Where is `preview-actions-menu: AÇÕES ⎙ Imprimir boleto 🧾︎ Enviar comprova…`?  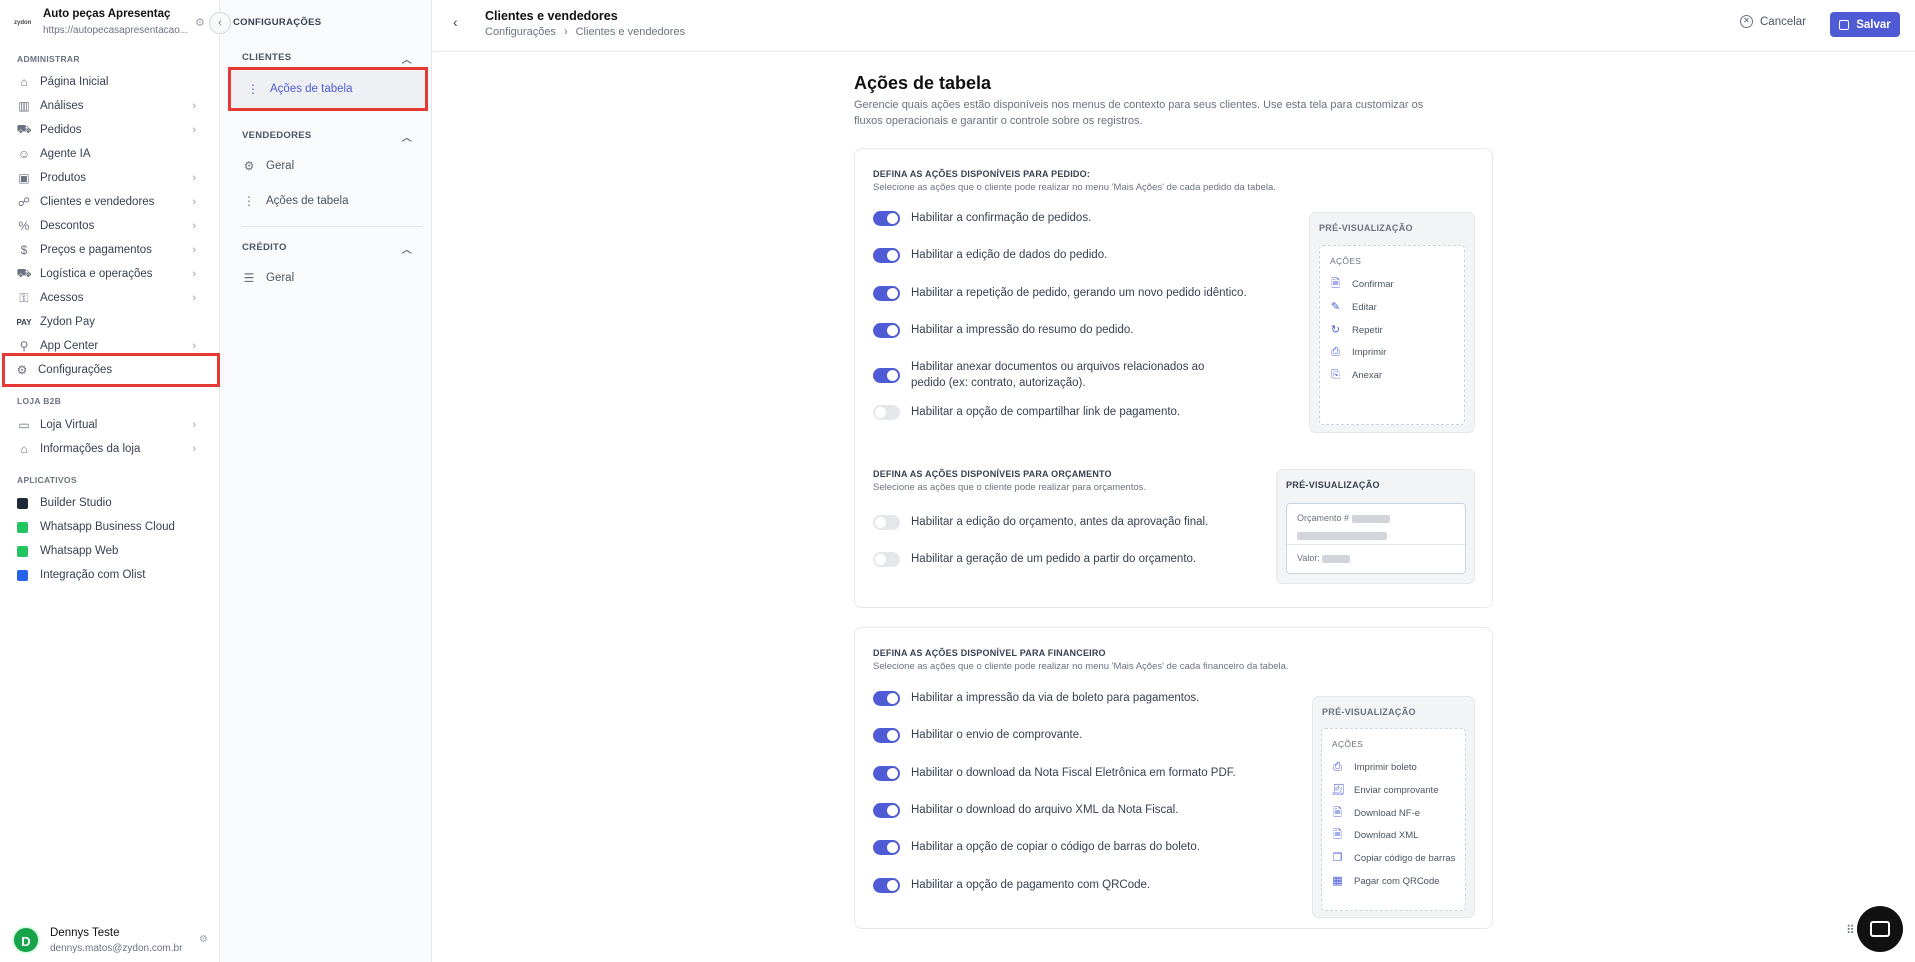
preview-actions-menu: AÇÕES ⎙ Imprimir boleto 🧾︎ Enviar comprova… is located at coordinates (1393, 819).